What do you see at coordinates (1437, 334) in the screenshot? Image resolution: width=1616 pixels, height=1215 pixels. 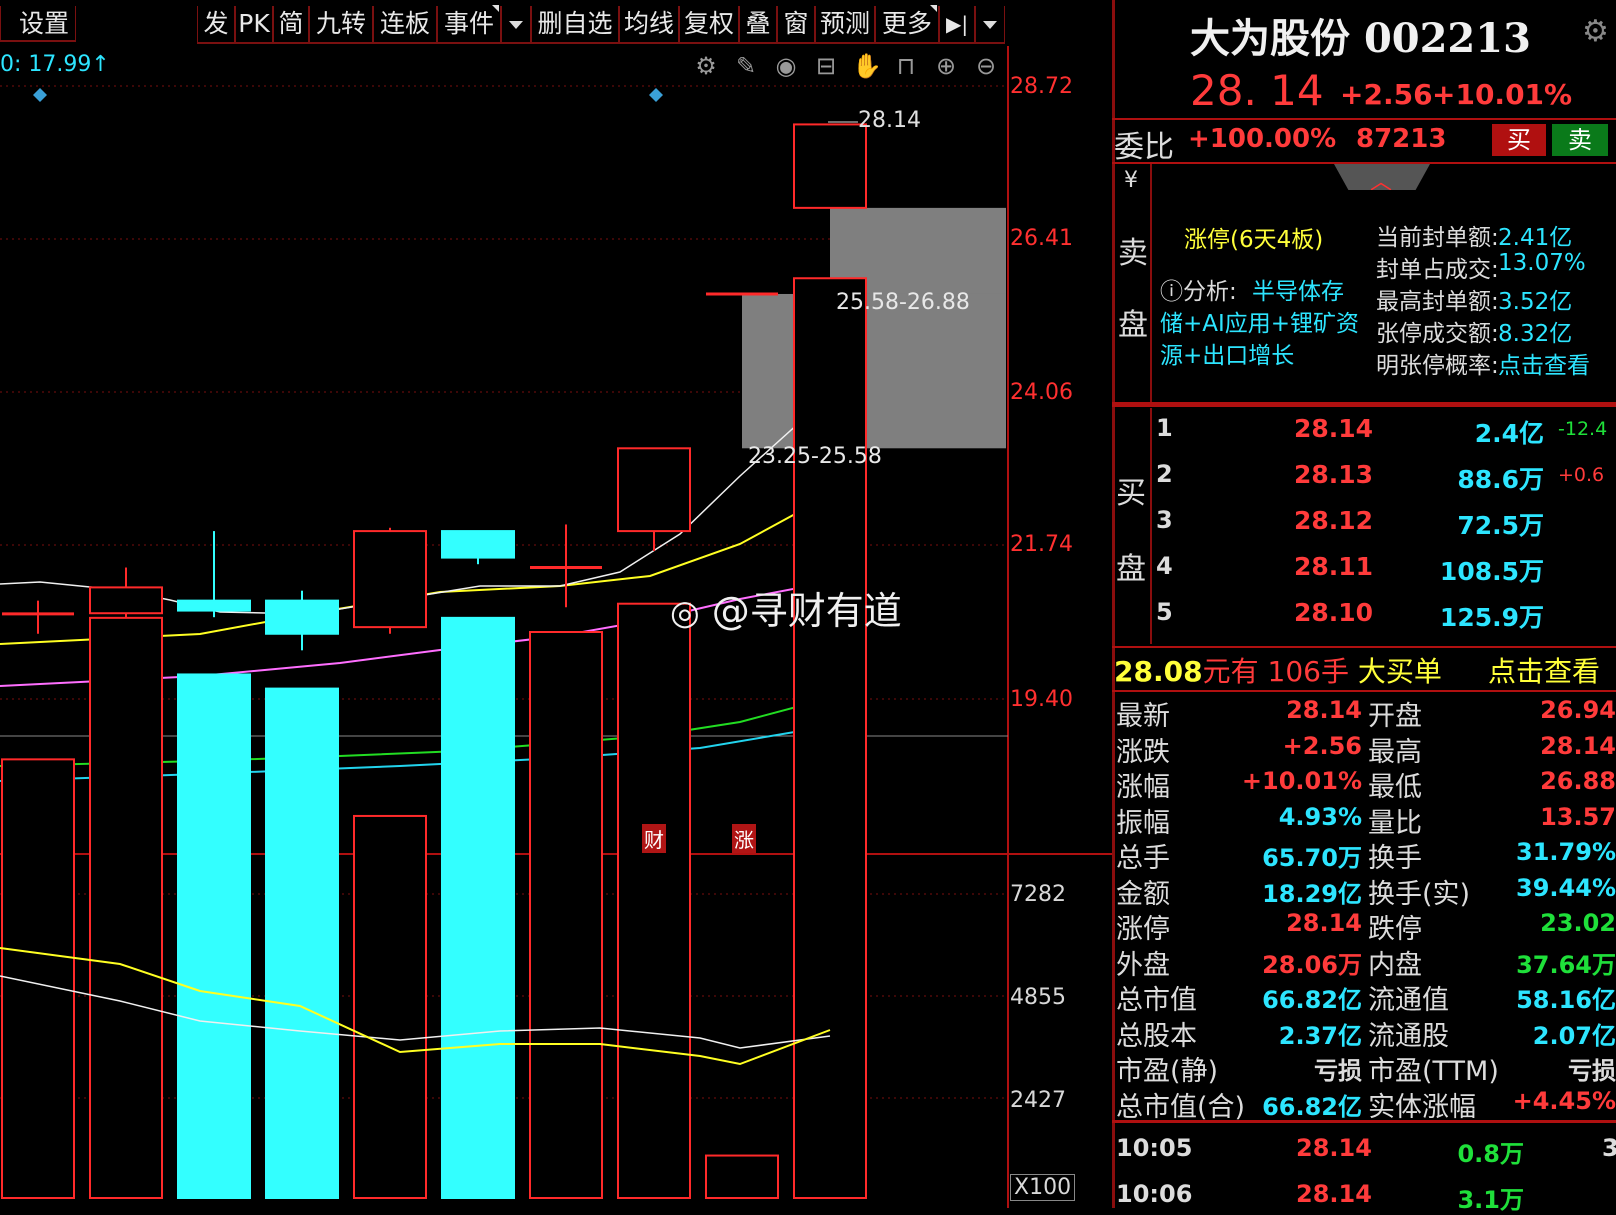 I see `limit-stat-label: 张停成交额:` at bounding box center [1437, 334].